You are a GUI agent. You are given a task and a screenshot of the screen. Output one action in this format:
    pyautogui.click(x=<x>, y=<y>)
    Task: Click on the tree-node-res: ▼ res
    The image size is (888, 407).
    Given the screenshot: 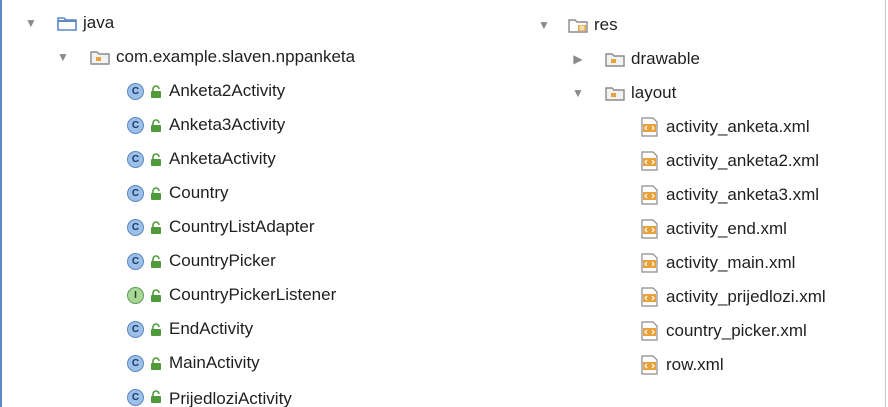 What is the action you would take?
    pyautogui.click(x=578, y=25)
    